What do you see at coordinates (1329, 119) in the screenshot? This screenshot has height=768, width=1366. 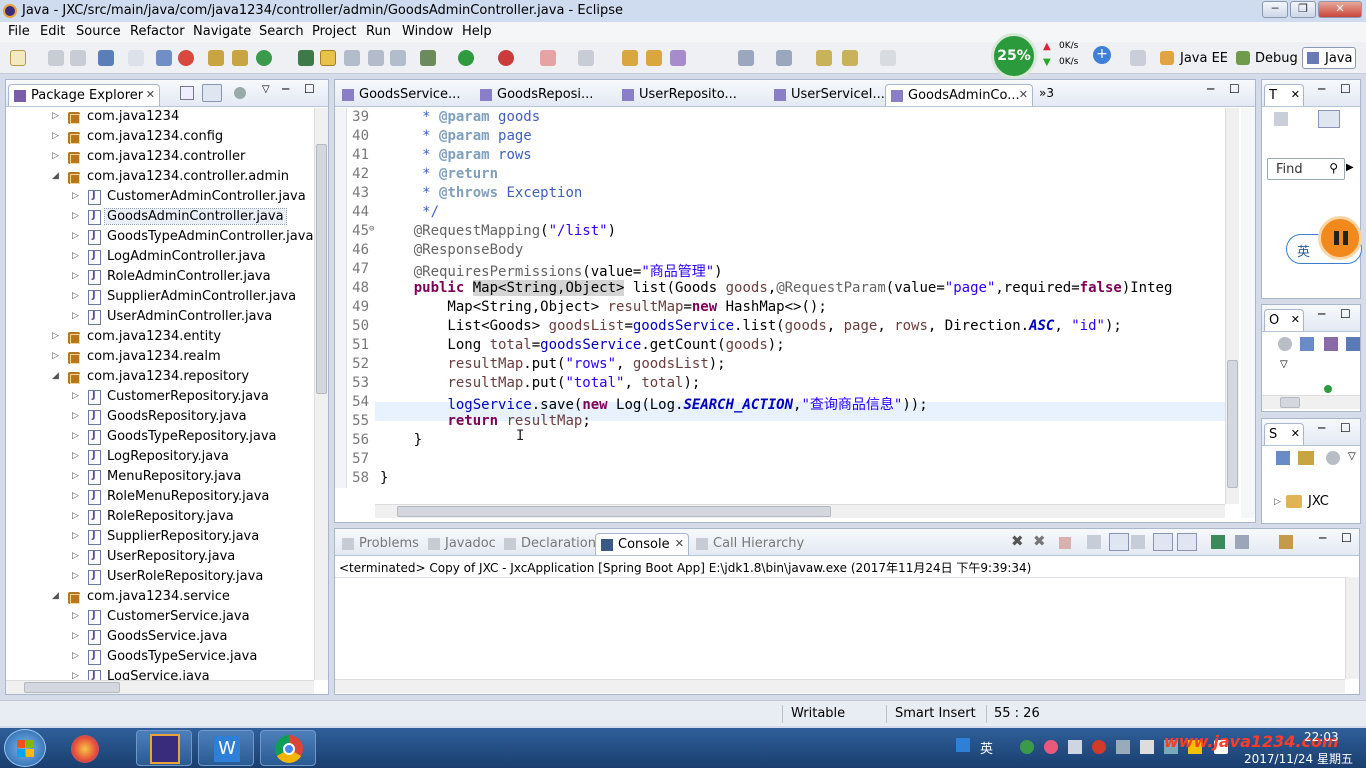 I see `categorize-icon` at bounding box center [1329, 119].